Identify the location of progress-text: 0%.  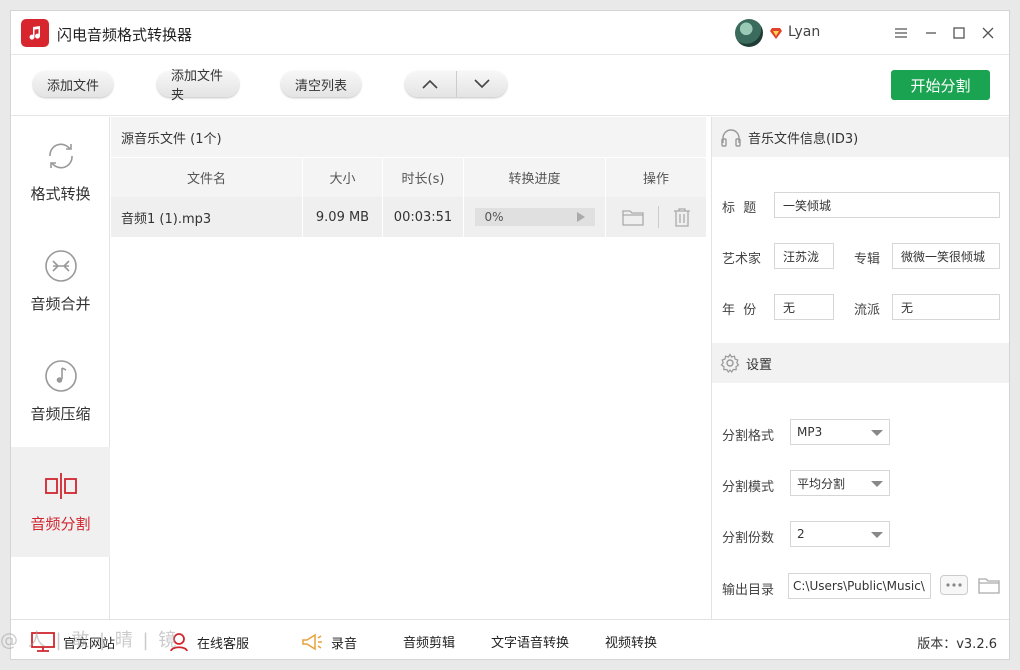
(494, 217).